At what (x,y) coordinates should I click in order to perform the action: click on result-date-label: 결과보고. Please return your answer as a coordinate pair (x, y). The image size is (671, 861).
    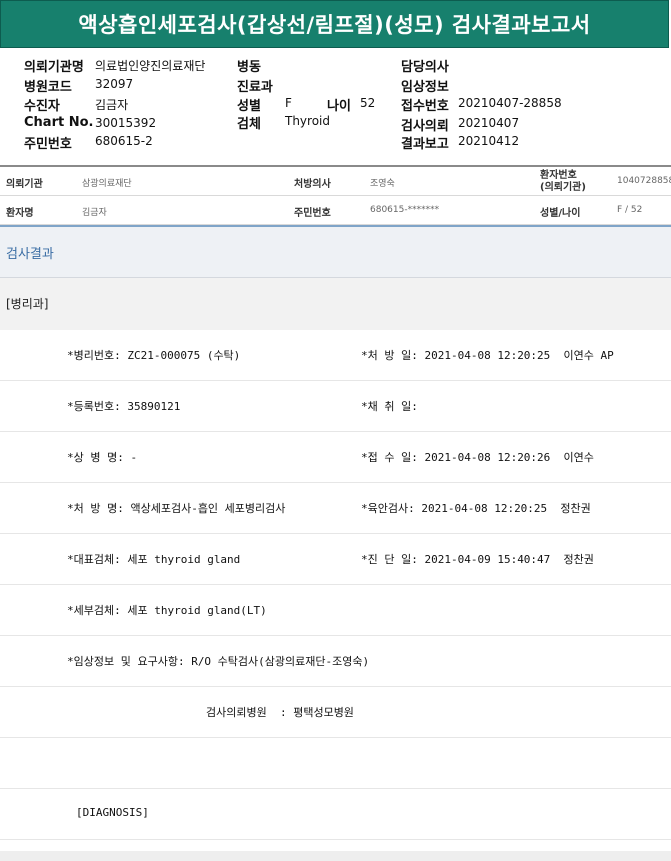
    Looking at the image, I should click on (425, 144).